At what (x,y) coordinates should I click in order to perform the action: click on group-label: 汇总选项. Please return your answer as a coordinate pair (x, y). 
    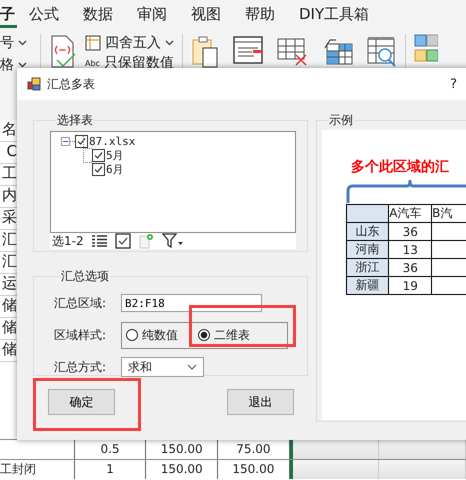
    Looking at the image, I should click on (85, 276).